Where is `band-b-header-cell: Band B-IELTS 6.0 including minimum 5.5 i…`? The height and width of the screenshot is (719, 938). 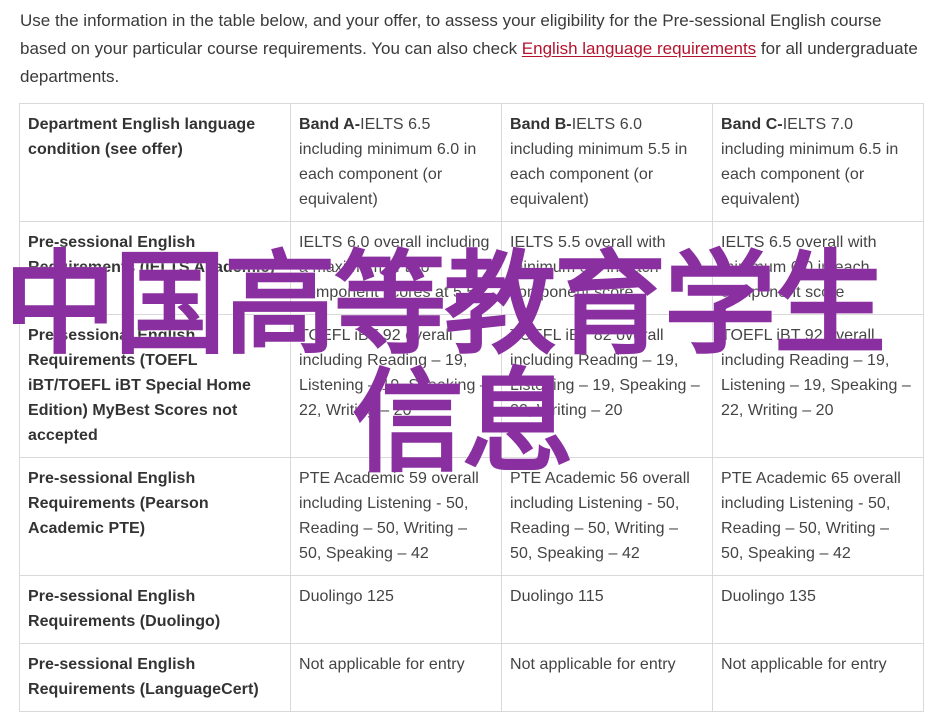 band-b-header-cell: Band B-IELTS 6.0 including minimum 5.5 i… is located at coordinates (607, 162).